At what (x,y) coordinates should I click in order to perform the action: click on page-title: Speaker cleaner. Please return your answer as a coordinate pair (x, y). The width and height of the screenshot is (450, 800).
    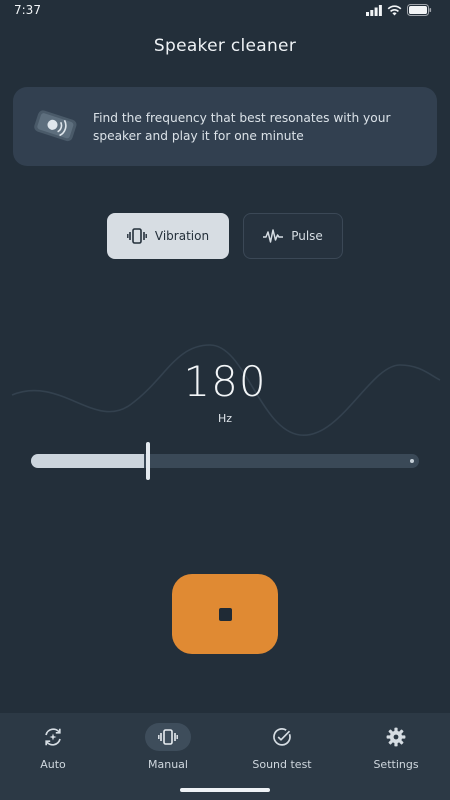
    Looking at the image, I should click on (225, 46).